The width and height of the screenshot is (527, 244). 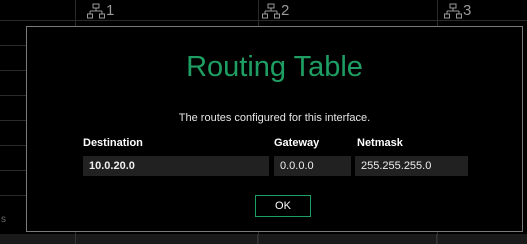 I want to click on edge-fragment-text: s, so click(x=3, y=219).